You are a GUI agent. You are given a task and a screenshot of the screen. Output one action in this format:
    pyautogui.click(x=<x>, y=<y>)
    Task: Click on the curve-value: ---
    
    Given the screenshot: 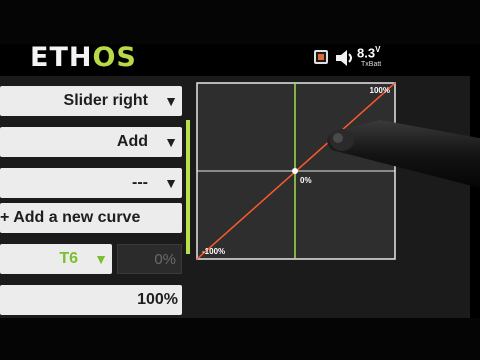 What is the action you would take?
    pyautogui.click(x=140, y=182)
    